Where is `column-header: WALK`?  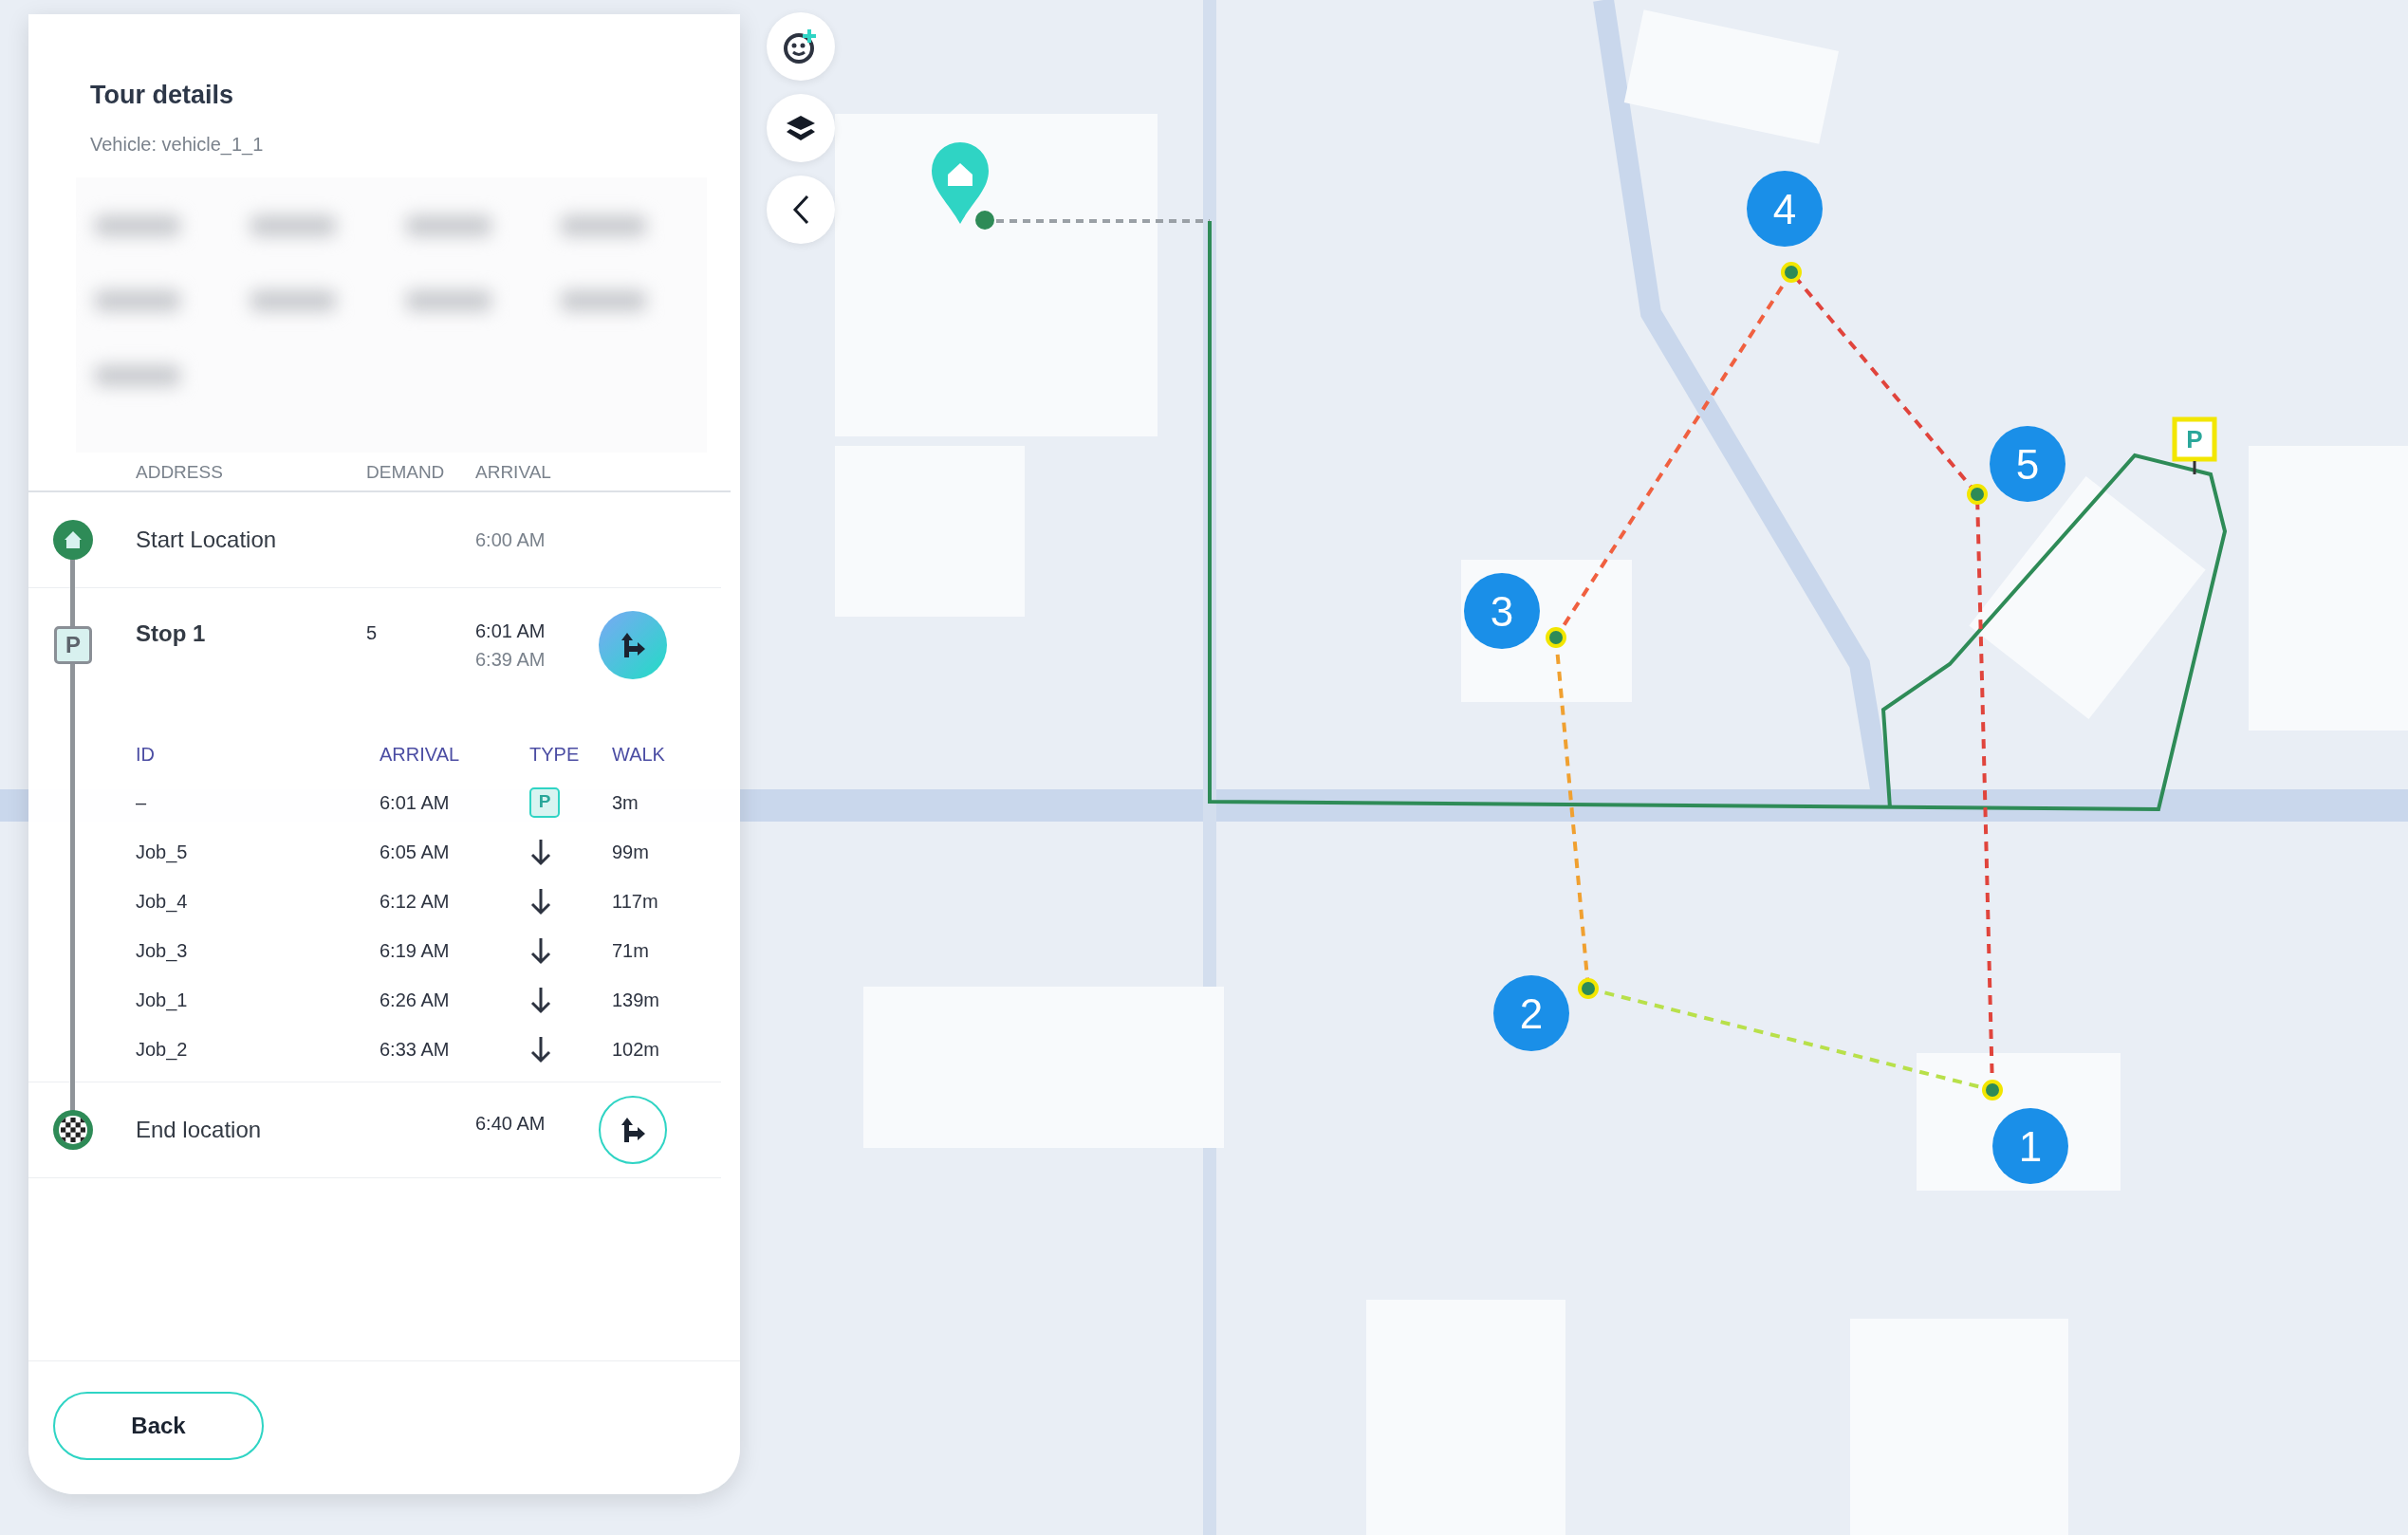
column-header: WALK is located at coordinates (639, 754).